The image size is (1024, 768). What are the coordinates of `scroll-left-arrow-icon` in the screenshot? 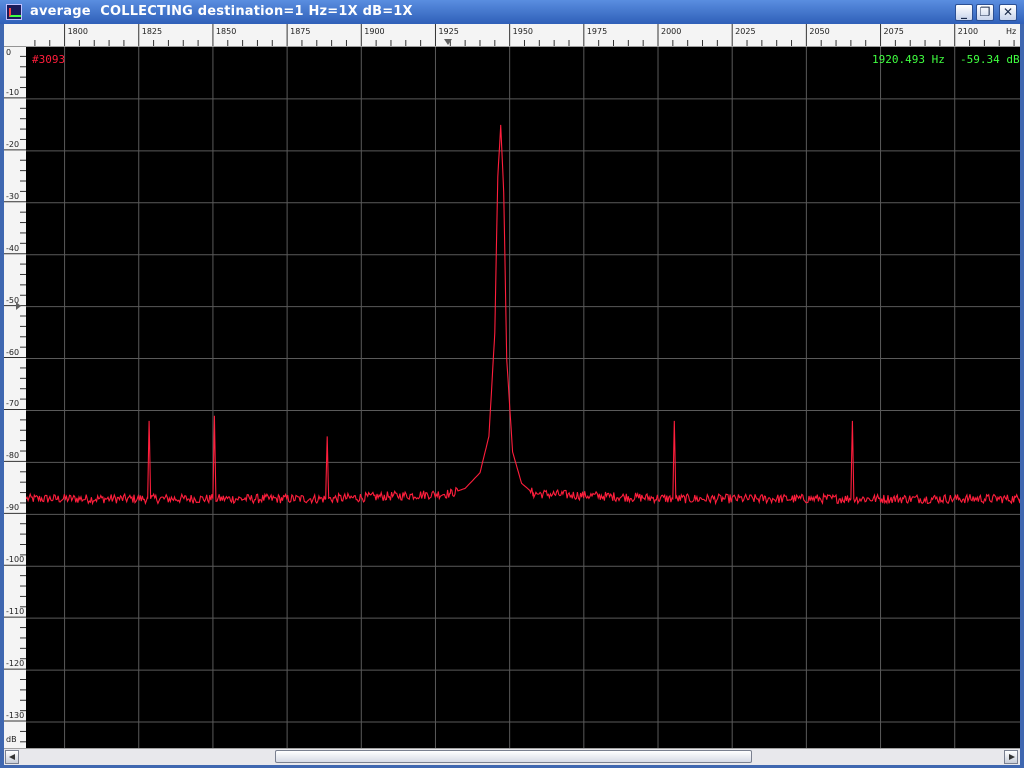 It's located at (12, 757).